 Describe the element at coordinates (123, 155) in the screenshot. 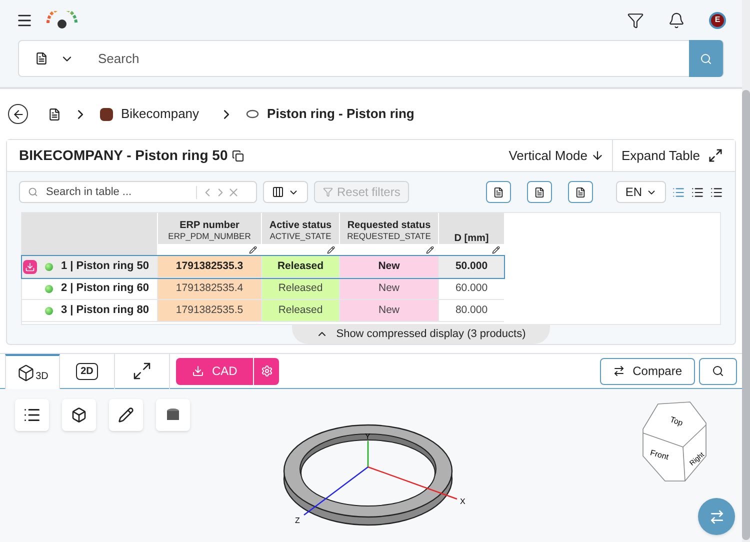

I see `card-title: BIKECOMPANY - Piston ring 50` at that location.